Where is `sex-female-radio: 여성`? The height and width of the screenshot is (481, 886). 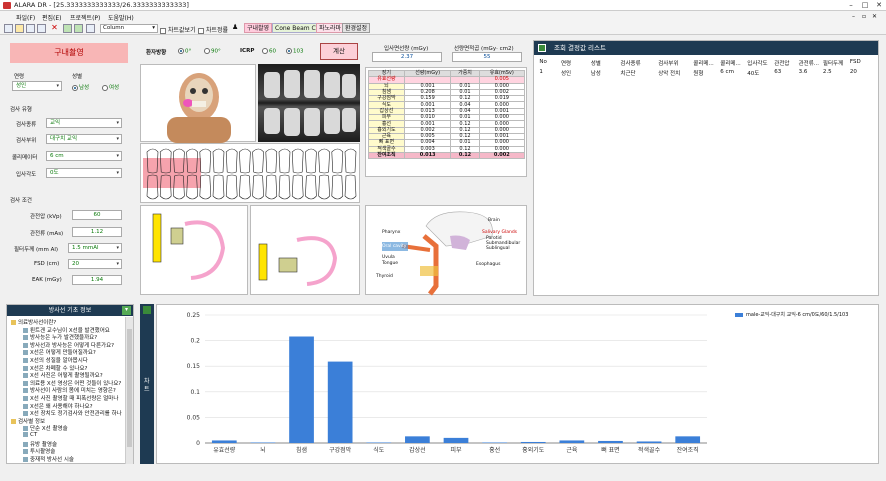
sex-female-radio: 여성 is located at coordinates (110, 87).